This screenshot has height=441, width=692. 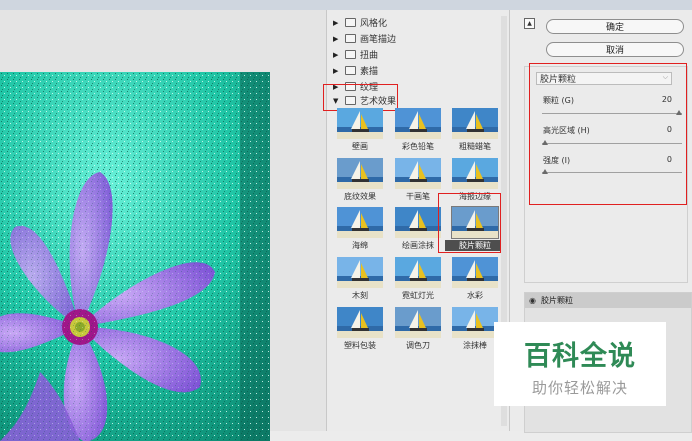 What do you see at coordinates (364, 38) in the screenshot?
I see `category-brush-strokes: ▶ 画笔描边` at bounding box center [364, 38].